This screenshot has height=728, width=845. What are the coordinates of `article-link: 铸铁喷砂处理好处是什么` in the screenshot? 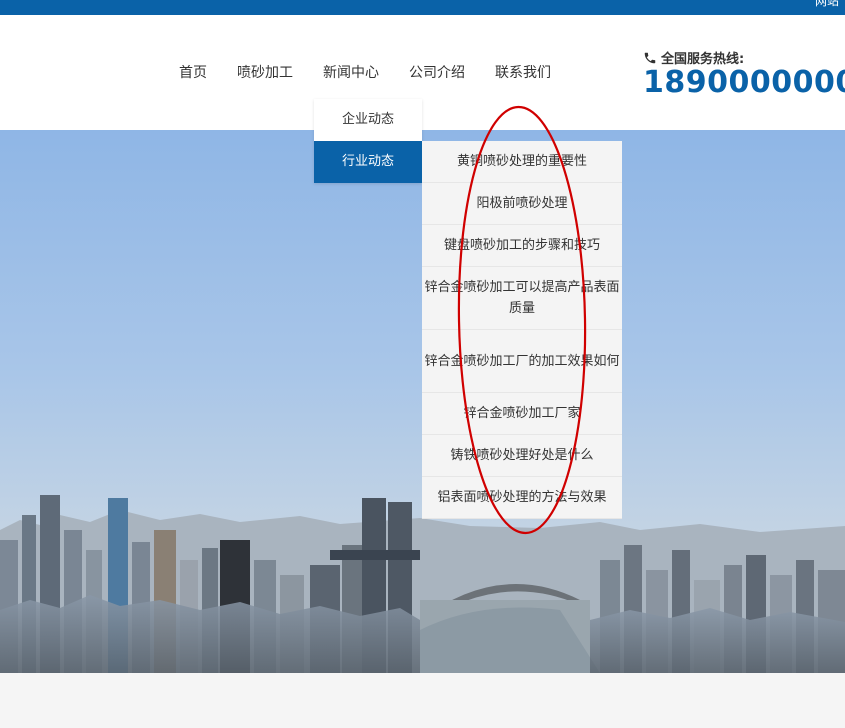 It's located at (522, 456).